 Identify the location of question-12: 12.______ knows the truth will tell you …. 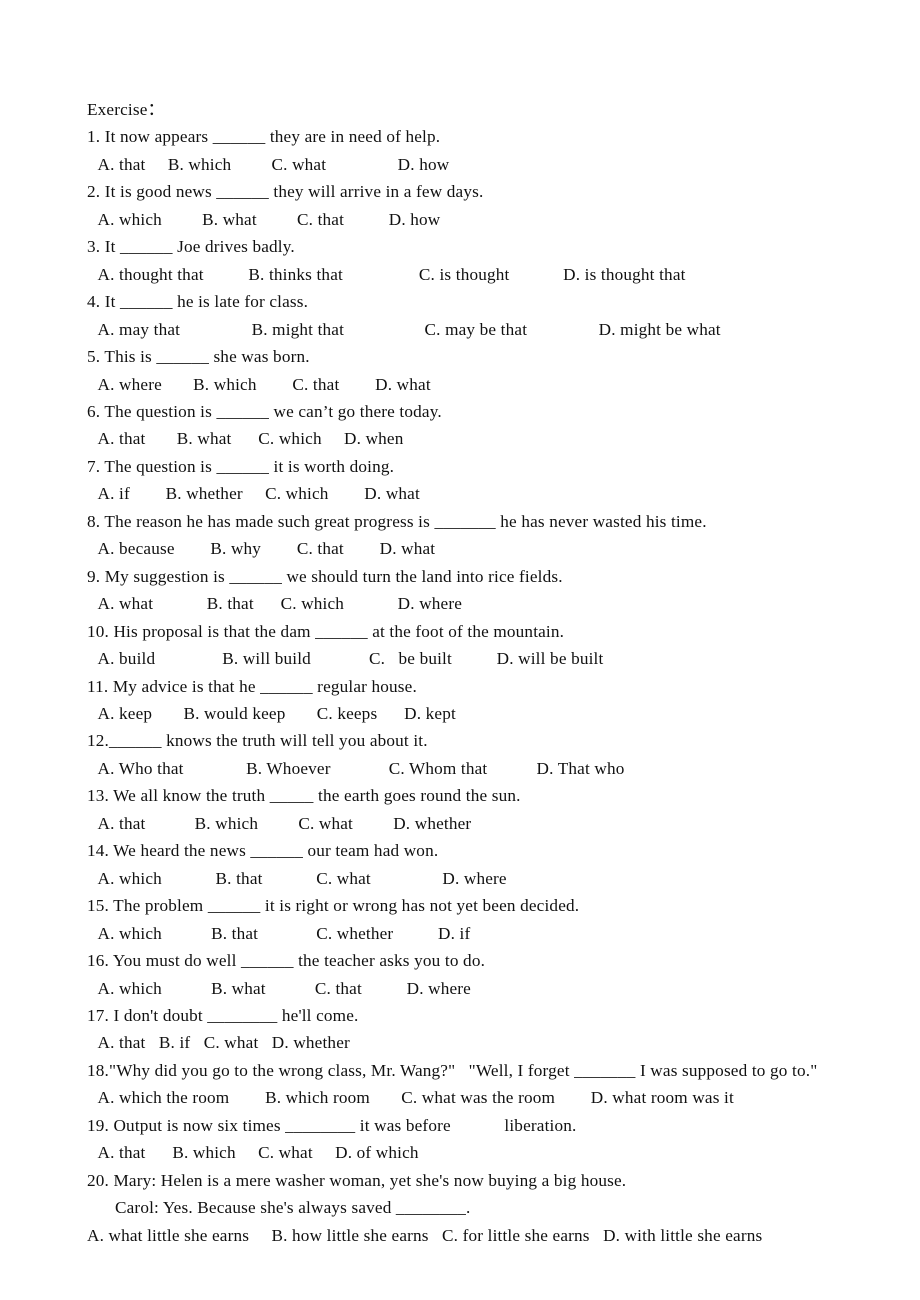
(257, 741).